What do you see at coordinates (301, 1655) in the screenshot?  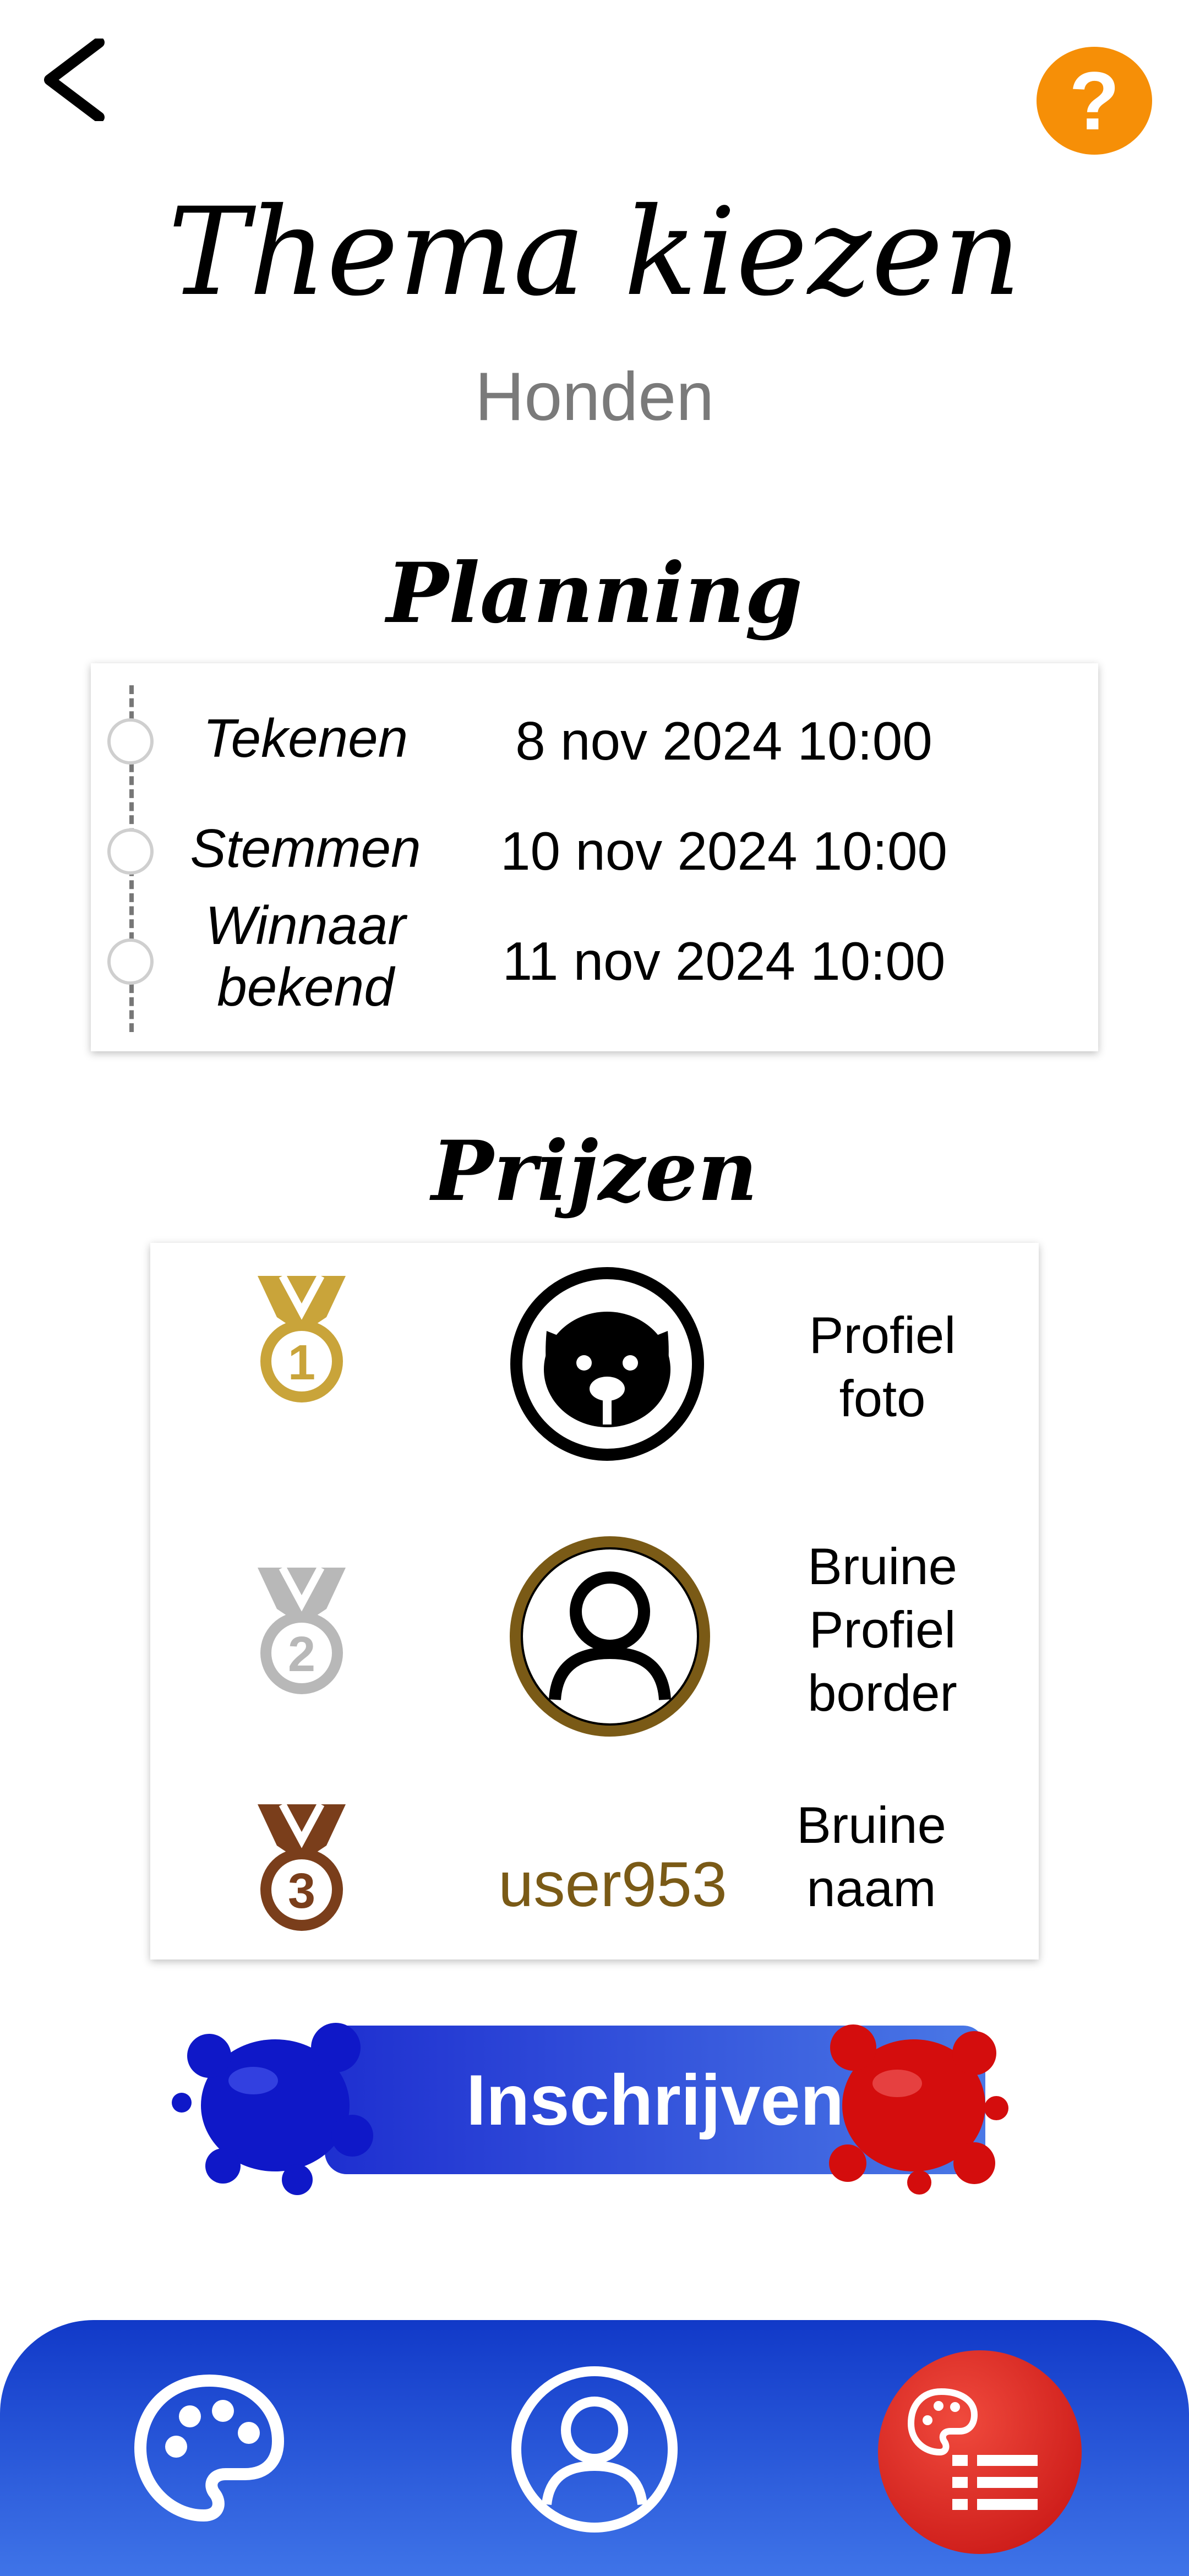 I see `medal-rank: 2` at bounding box center [301, 1655].